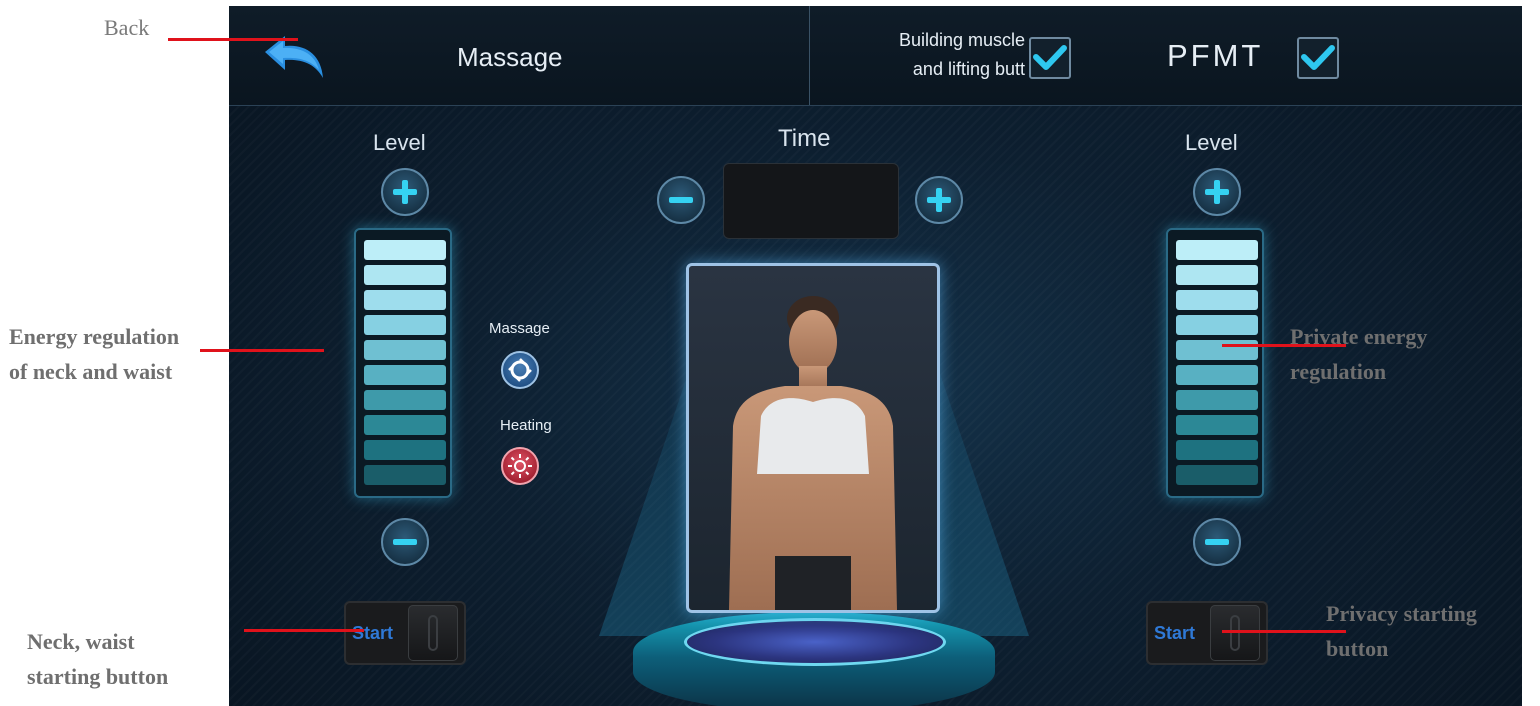 The width and height of the screenshot is (1540, 706). I want to click on annotation-line-neck-waist, so click(262, 350).